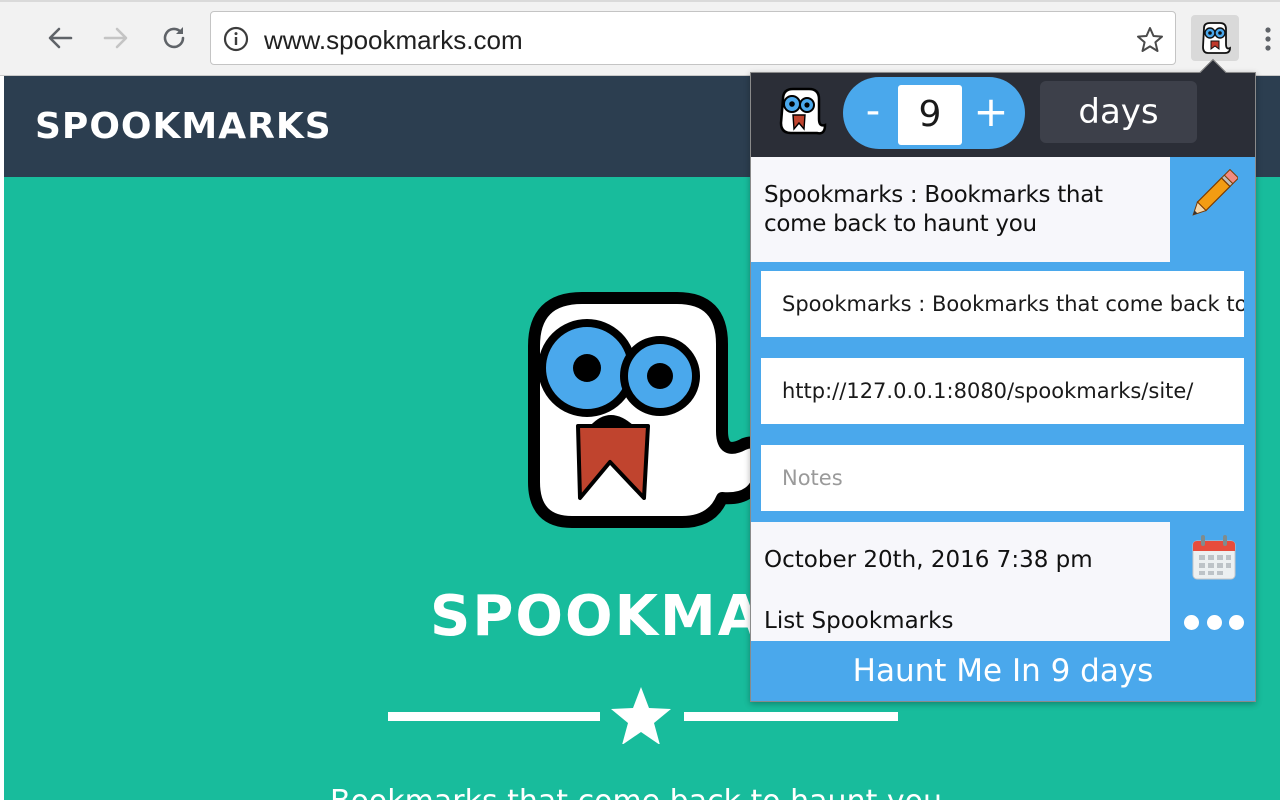 The height and width of the screenshot is (800, 1280). I want to click on address-bar: www.spookmarks.com, so click(693, 38).